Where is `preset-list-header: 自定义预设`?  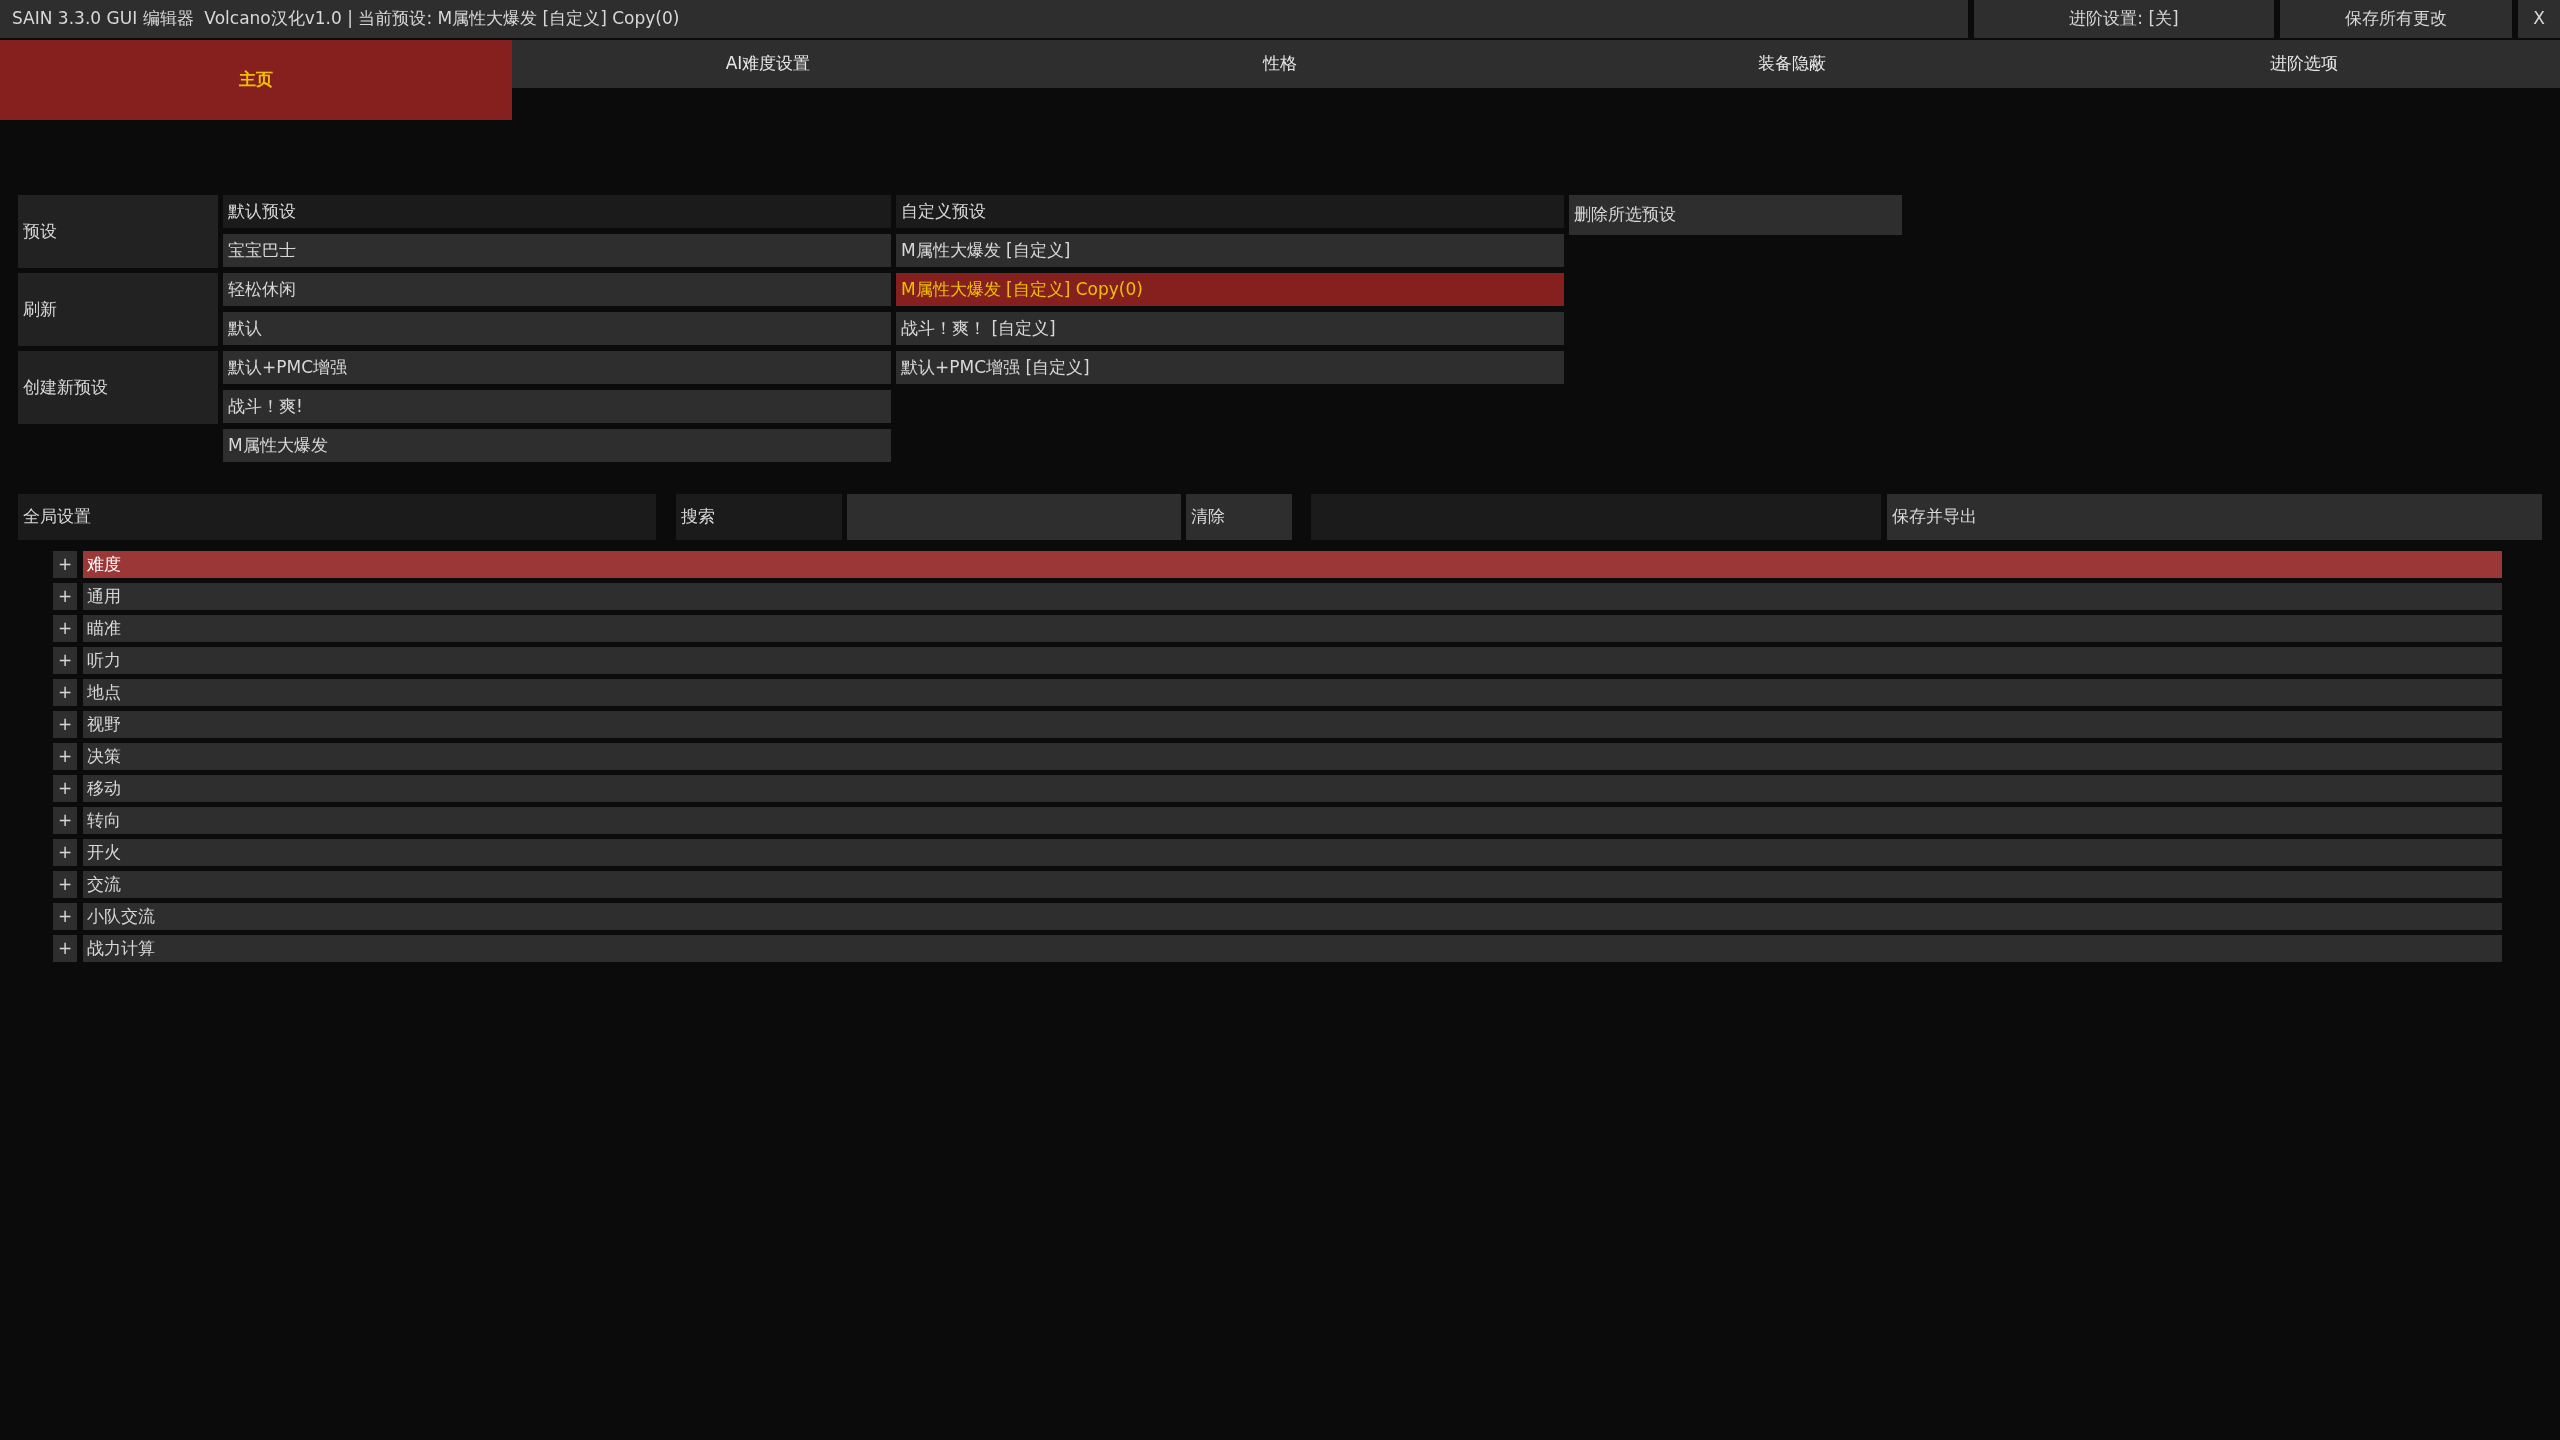 preset-list-header: 自定义预设 is located at coordinates (1230, 211).